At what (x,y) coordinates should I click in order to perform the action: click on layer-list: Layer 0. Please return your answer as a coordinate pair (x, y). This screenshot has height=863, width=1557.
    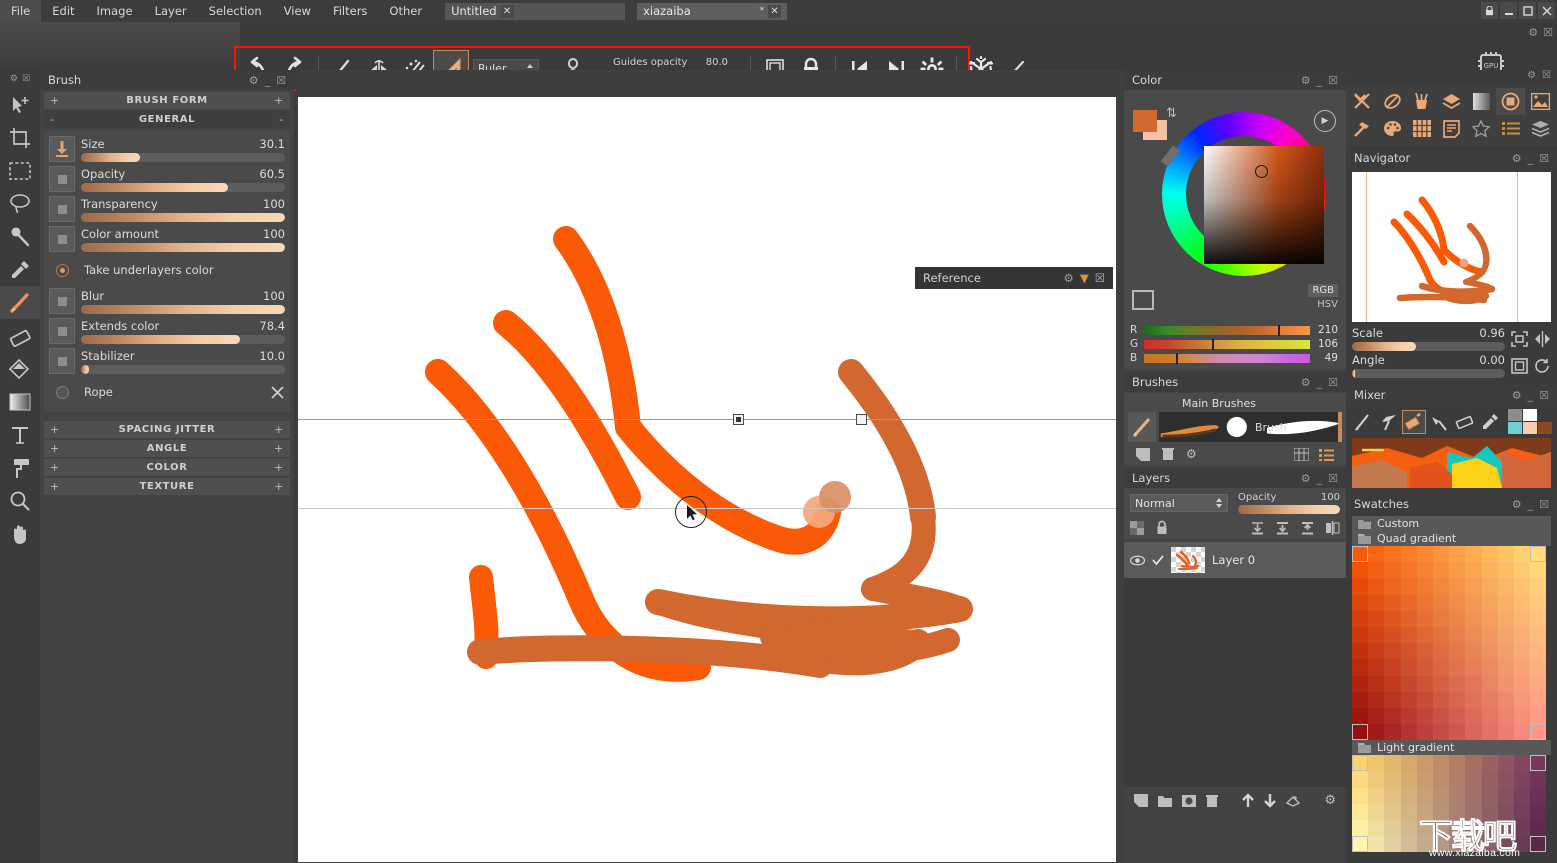
    Looking at the image, I should click on (1235, 664).